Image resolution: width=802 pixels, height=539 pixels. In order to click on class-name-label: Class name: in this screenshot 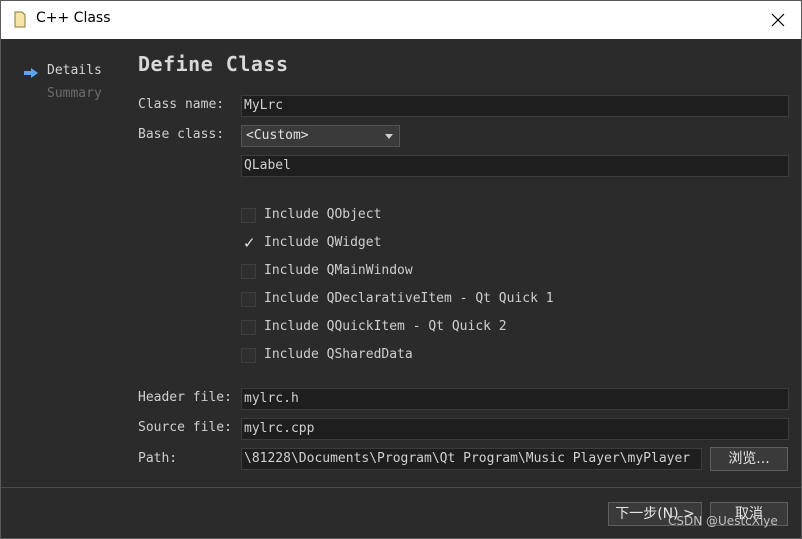, I will do `click(181, 104)`.